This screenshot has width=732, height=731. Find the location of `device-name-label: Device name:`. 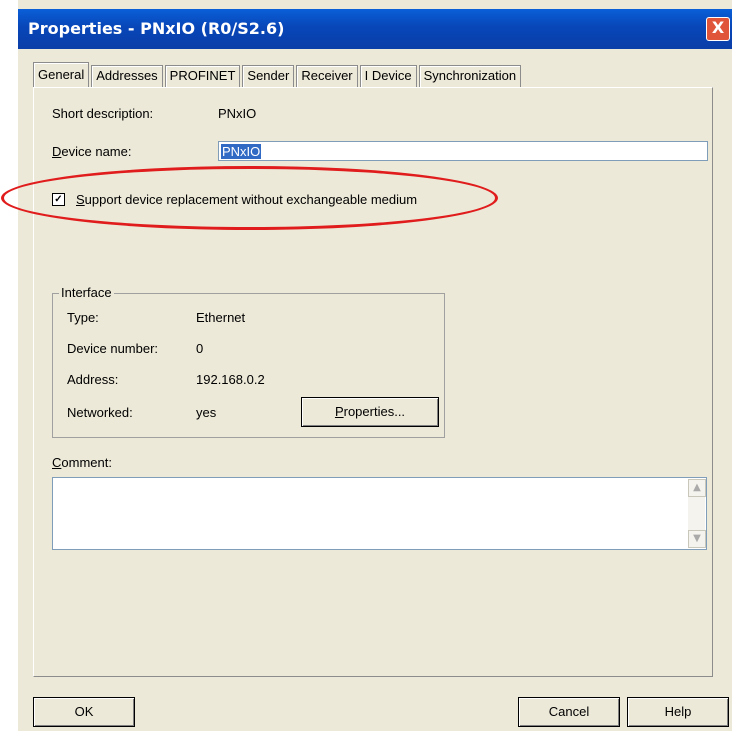

device-name-label: Device name: is located at coordinates (92, 151).